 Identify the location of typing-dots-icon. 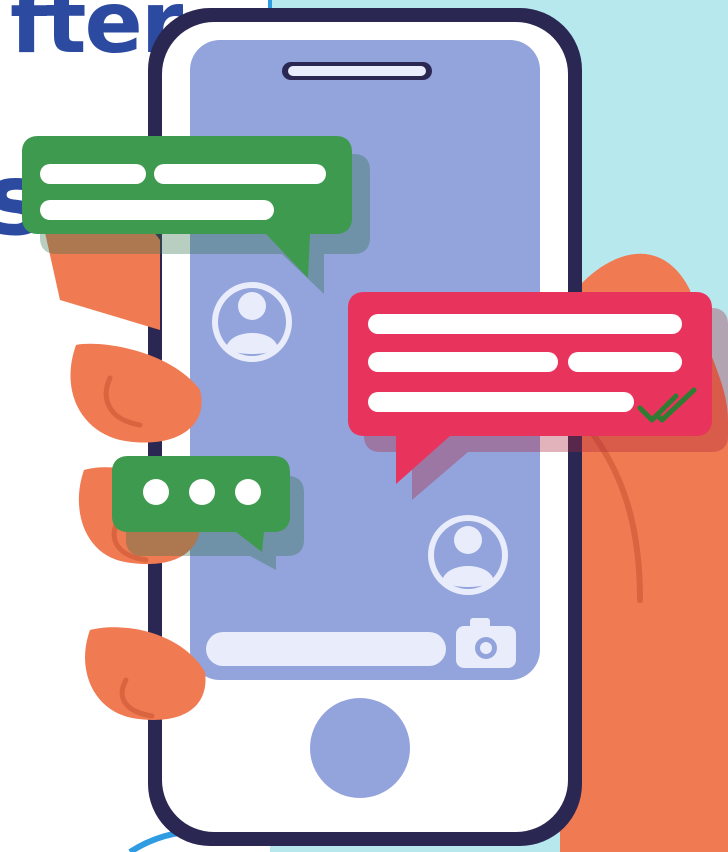
(202, 492).